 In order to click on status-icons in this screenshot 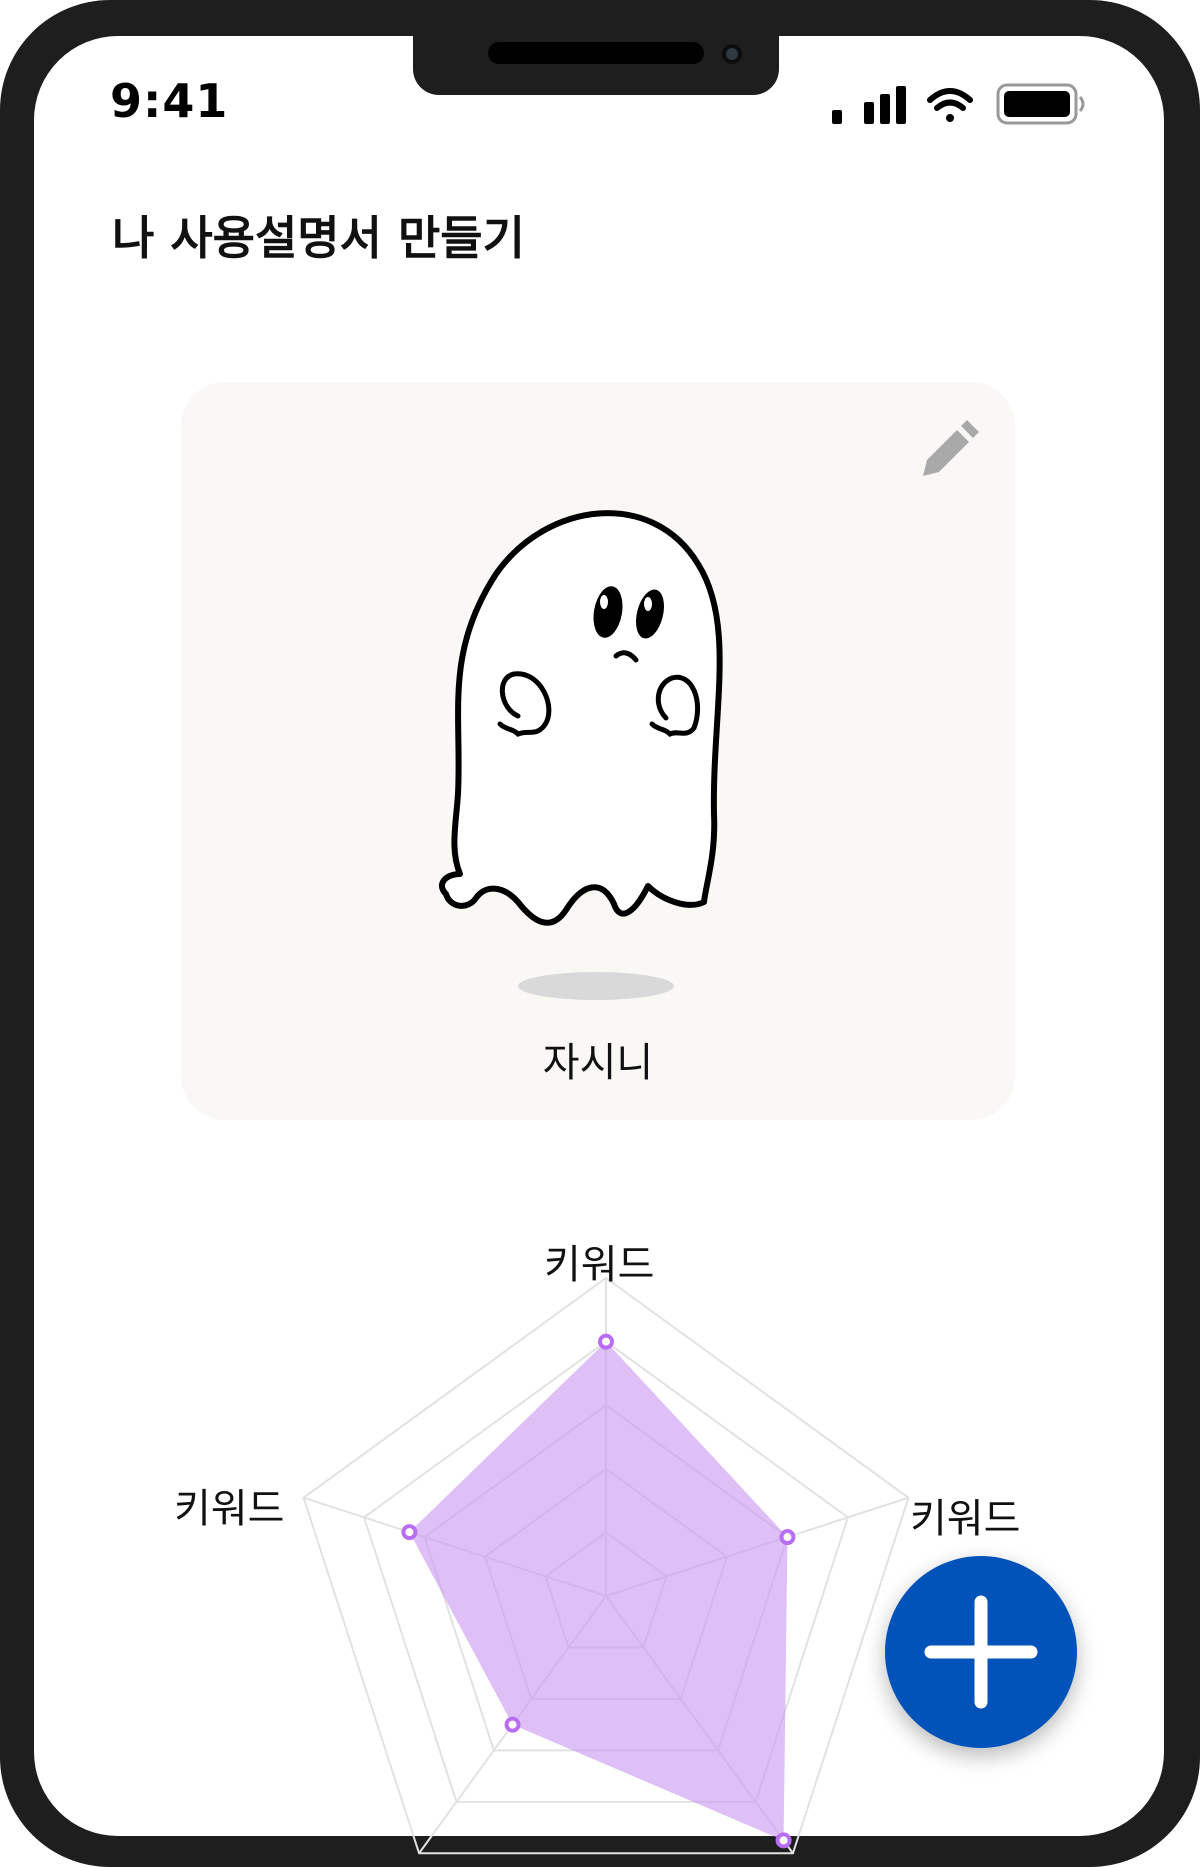, I will do `click(958, 104)`.